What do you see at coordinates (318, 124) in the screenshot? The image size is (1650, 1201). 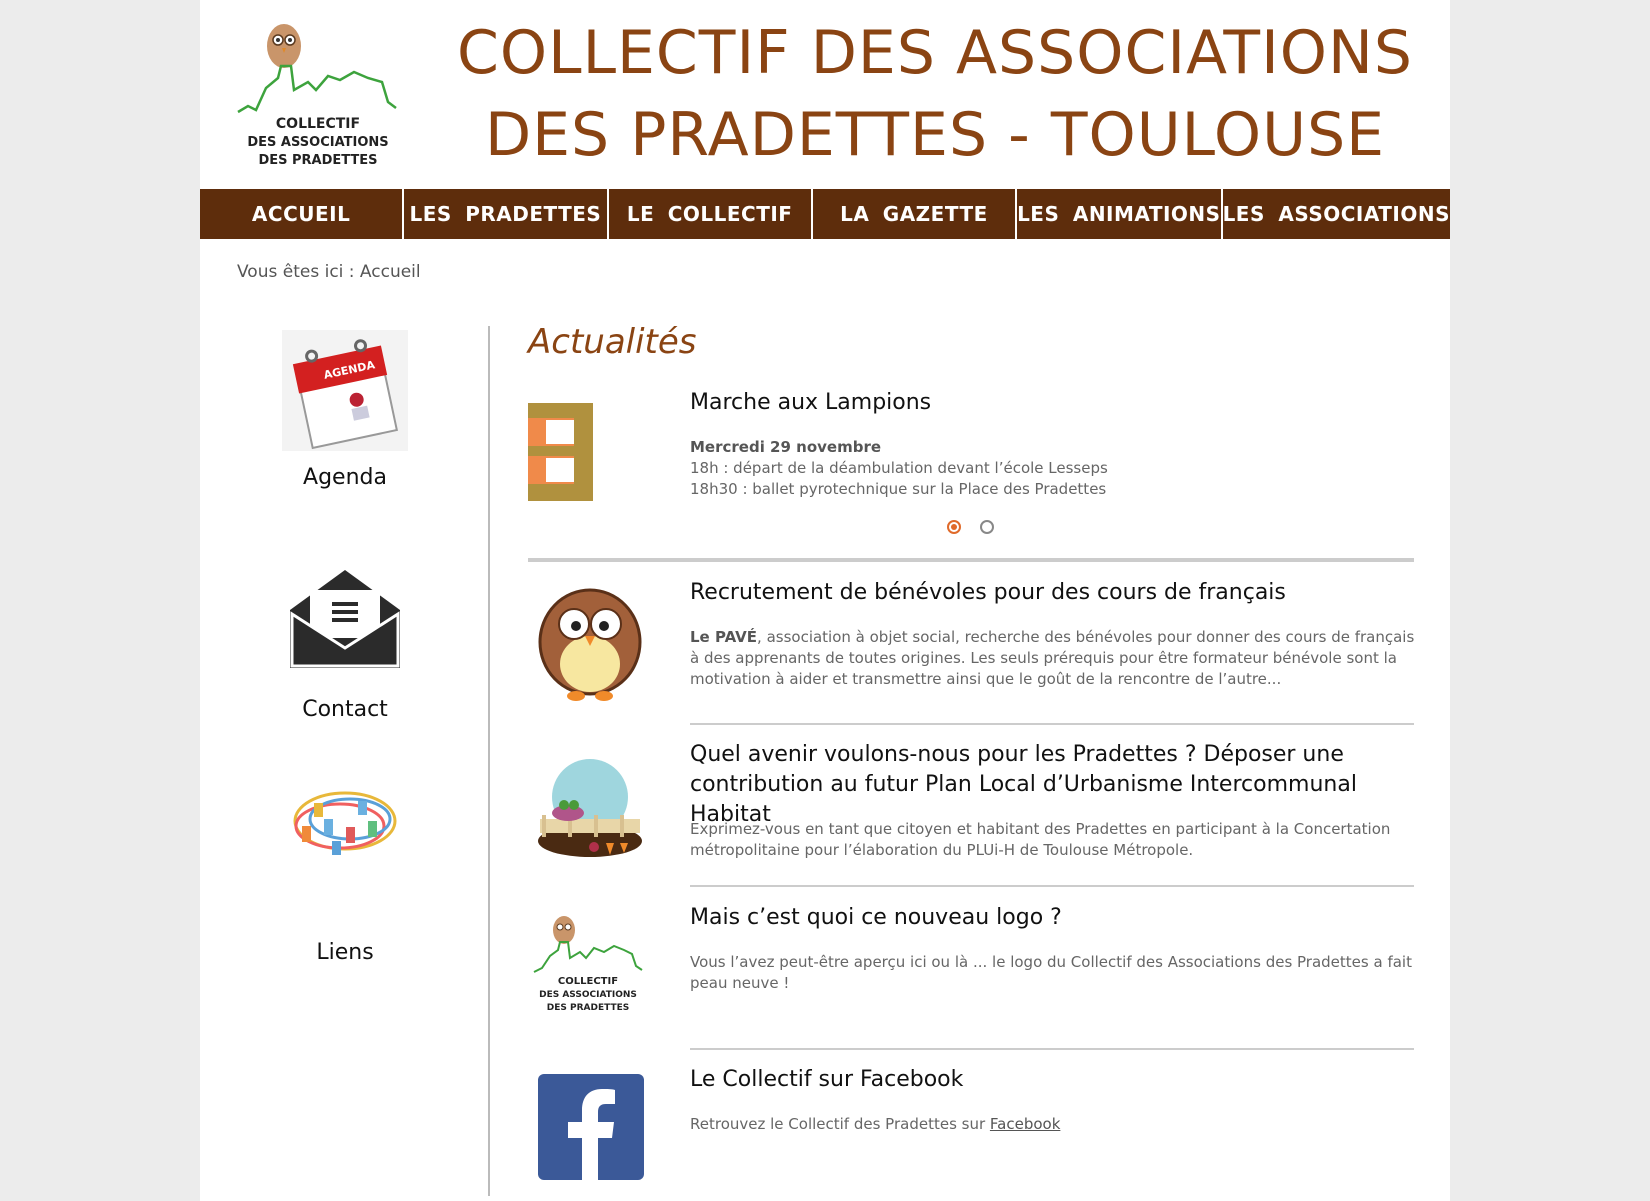 I see `logo-text-1: COLLECTIF` at bounding box center [318, 124].